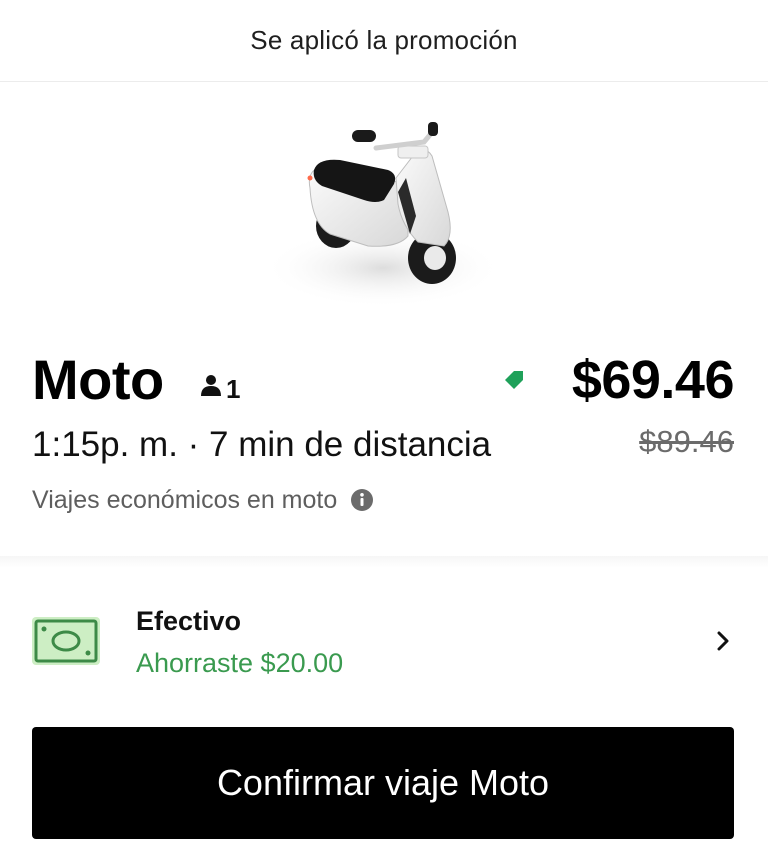 Image resolution: width=768 pixels, height=854 pixels. Describe the element at coordinates (213, 389) in the screenshot. I see `person-icon` at that location.